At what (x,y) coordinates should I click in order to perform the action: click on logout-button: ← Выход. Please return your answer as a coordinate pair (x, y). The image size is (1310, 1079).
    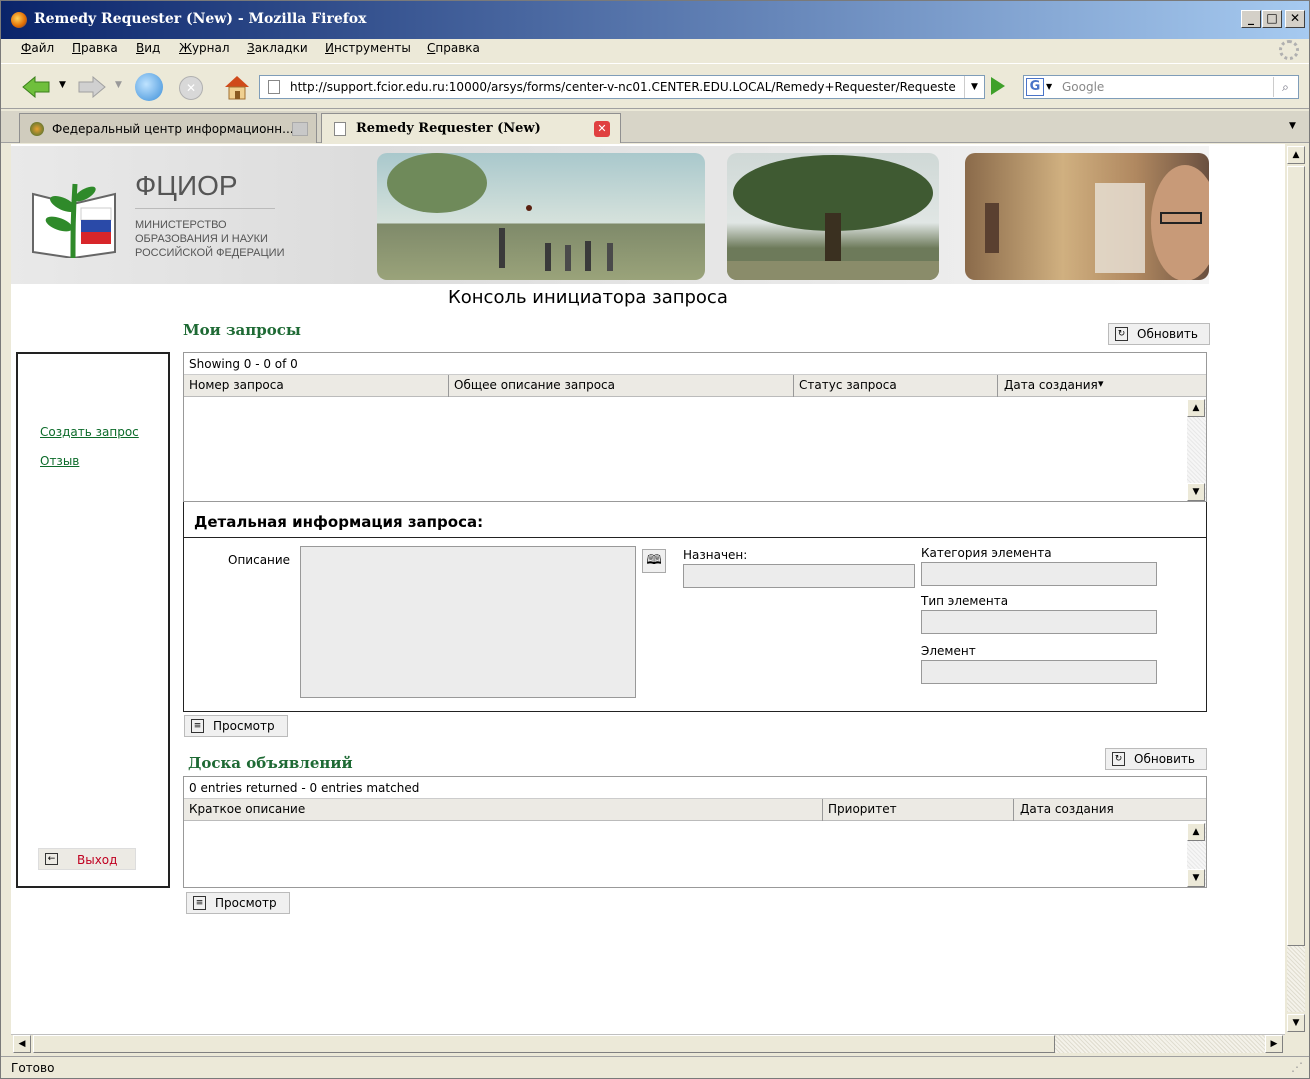
    Looking at the image, I should click on (87, 859).